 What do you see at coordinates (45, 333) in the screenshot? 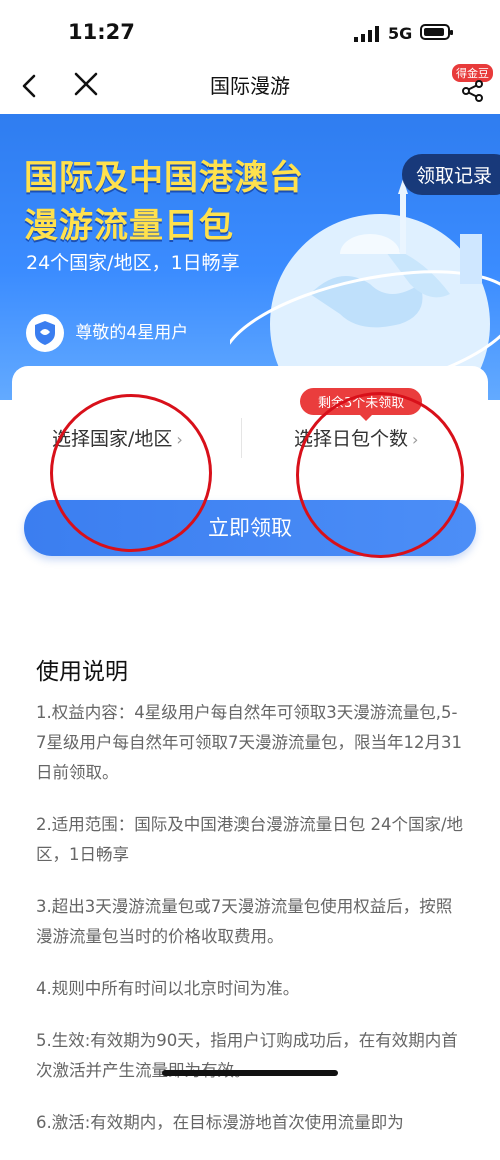
I see `shield-icon` at bounding box center [45, 333].